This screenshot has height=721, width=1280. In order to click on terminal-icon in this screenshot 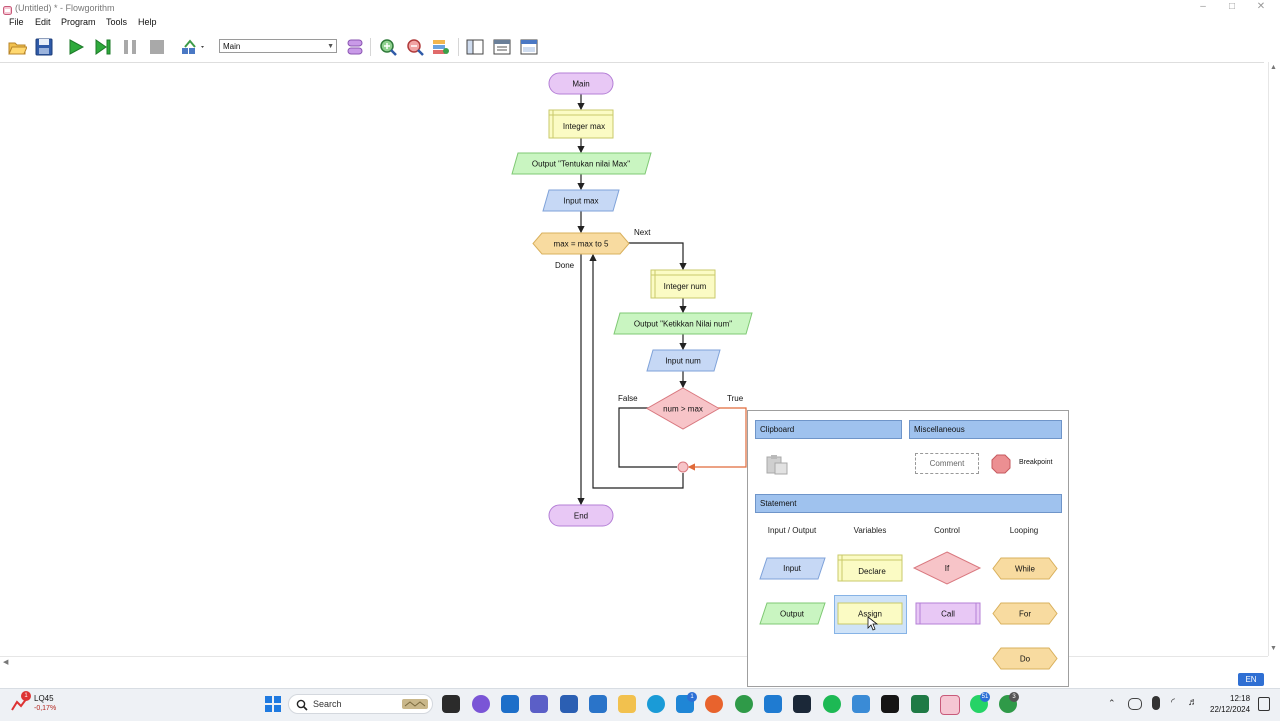, I will do `click(802, 704)`.